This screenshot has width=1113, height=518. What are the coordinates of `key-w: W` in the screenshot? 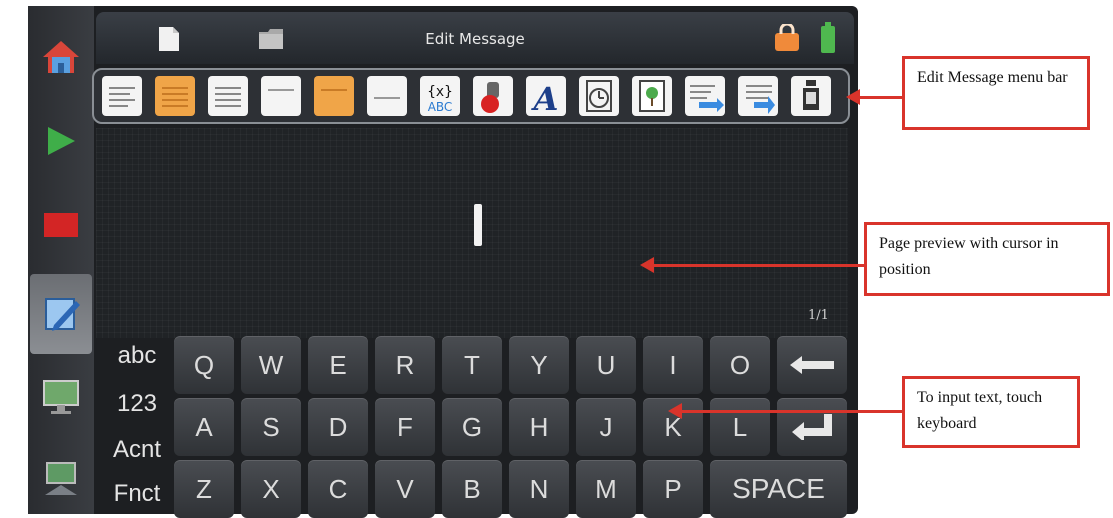 It's located at (271, 365).